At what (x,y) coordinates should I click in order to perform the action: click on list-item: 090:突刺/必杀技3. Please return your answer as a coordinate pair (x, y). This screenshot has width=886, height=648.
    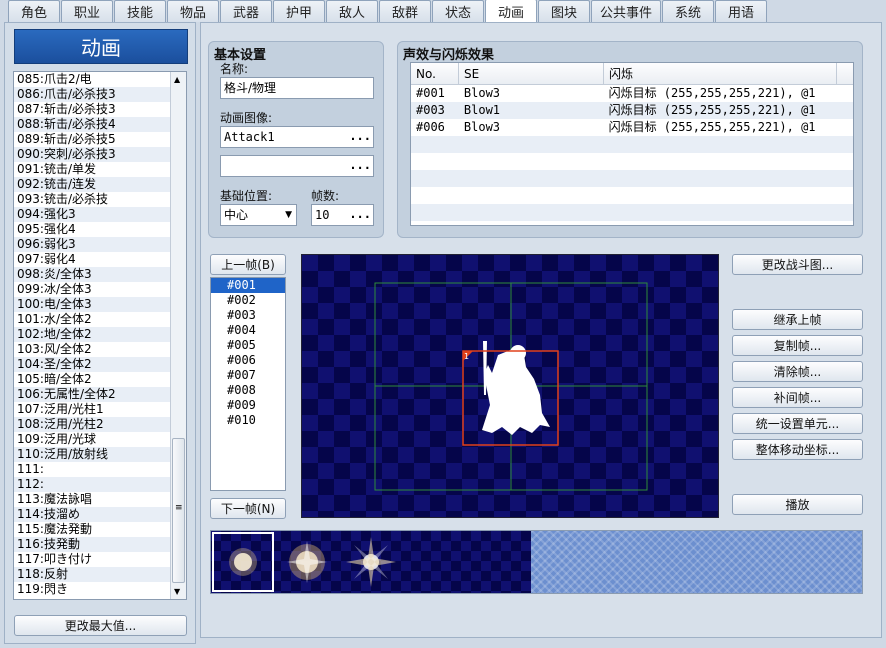
    Looking at the image, I should click on (92, 154).